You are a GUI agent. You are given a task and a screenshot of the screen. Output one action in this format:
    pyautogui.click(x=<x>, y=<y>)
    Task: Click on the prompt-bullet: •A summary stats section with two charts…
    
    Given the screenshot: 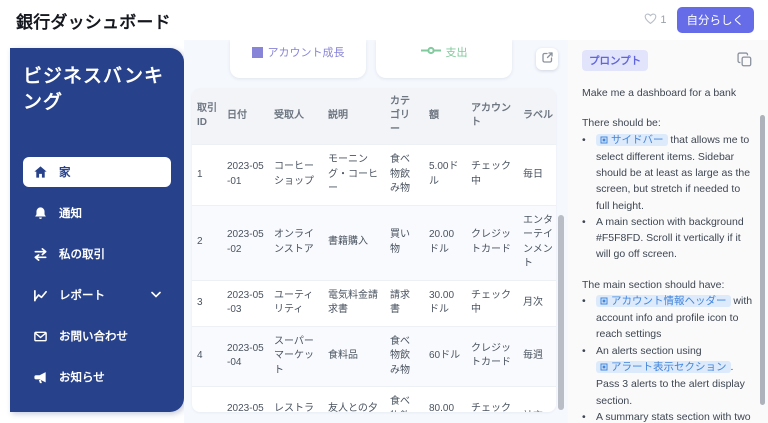 What is the action you would take?
    pyautogui.click(x=666, y=416)
    